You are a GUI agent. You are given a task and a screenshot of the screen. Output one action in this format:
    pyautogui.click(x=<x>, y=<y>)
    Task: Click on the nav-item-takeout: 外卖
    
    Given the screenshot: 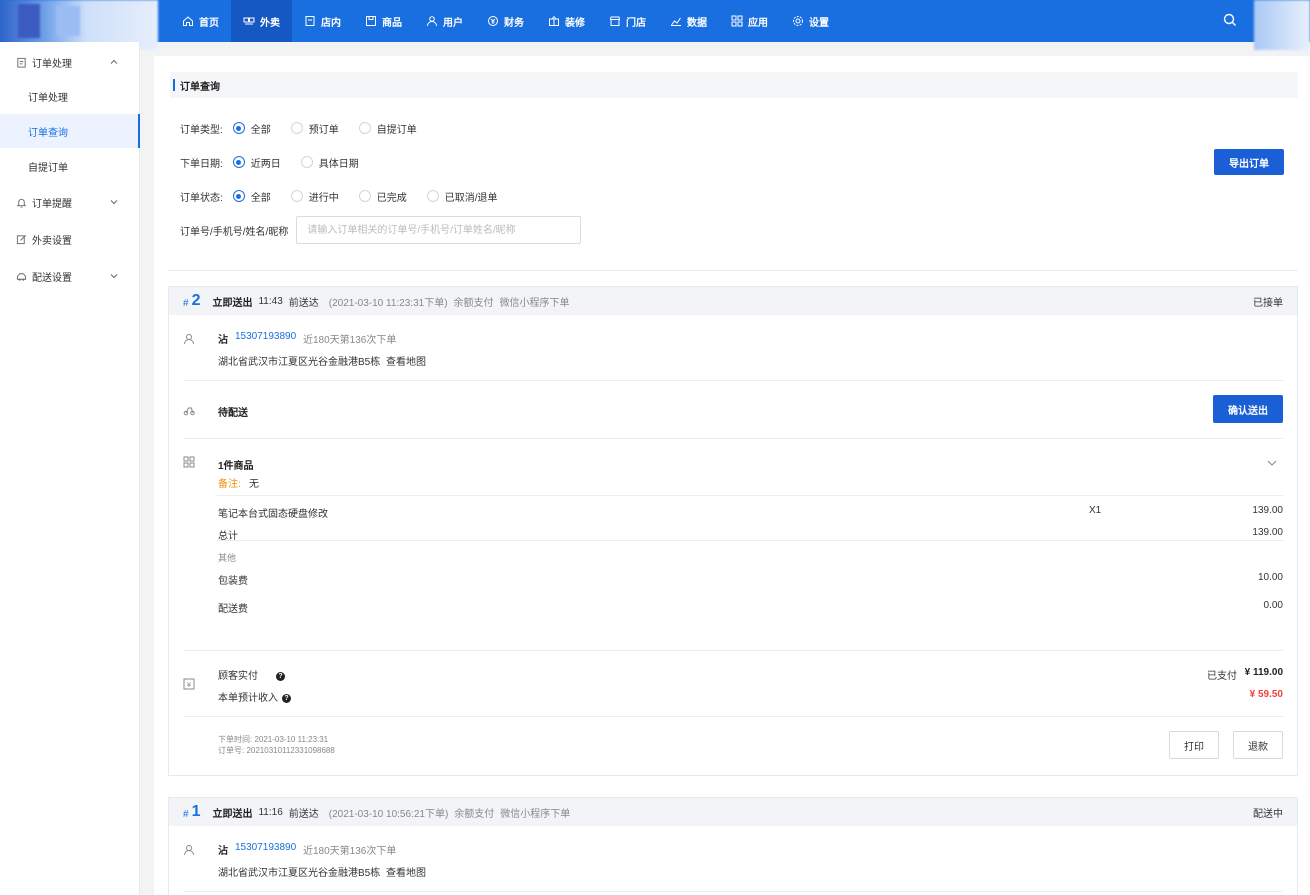 What is the action you would take?
    pyautogui.click(x=261, y=21)
    